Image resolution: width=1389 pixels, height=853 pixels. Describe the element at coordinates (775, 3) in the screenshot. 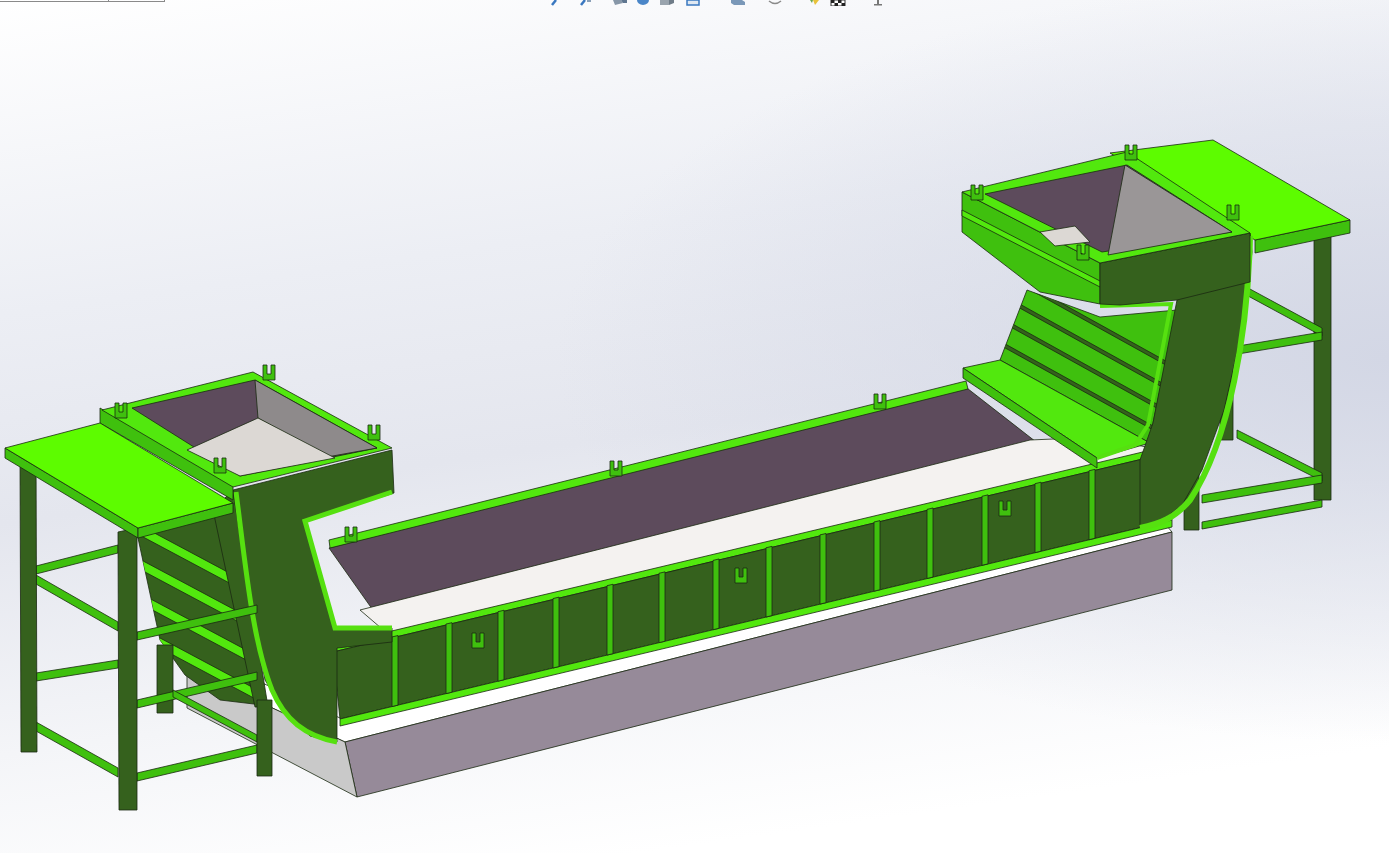

I see `eye-icon` at that location.